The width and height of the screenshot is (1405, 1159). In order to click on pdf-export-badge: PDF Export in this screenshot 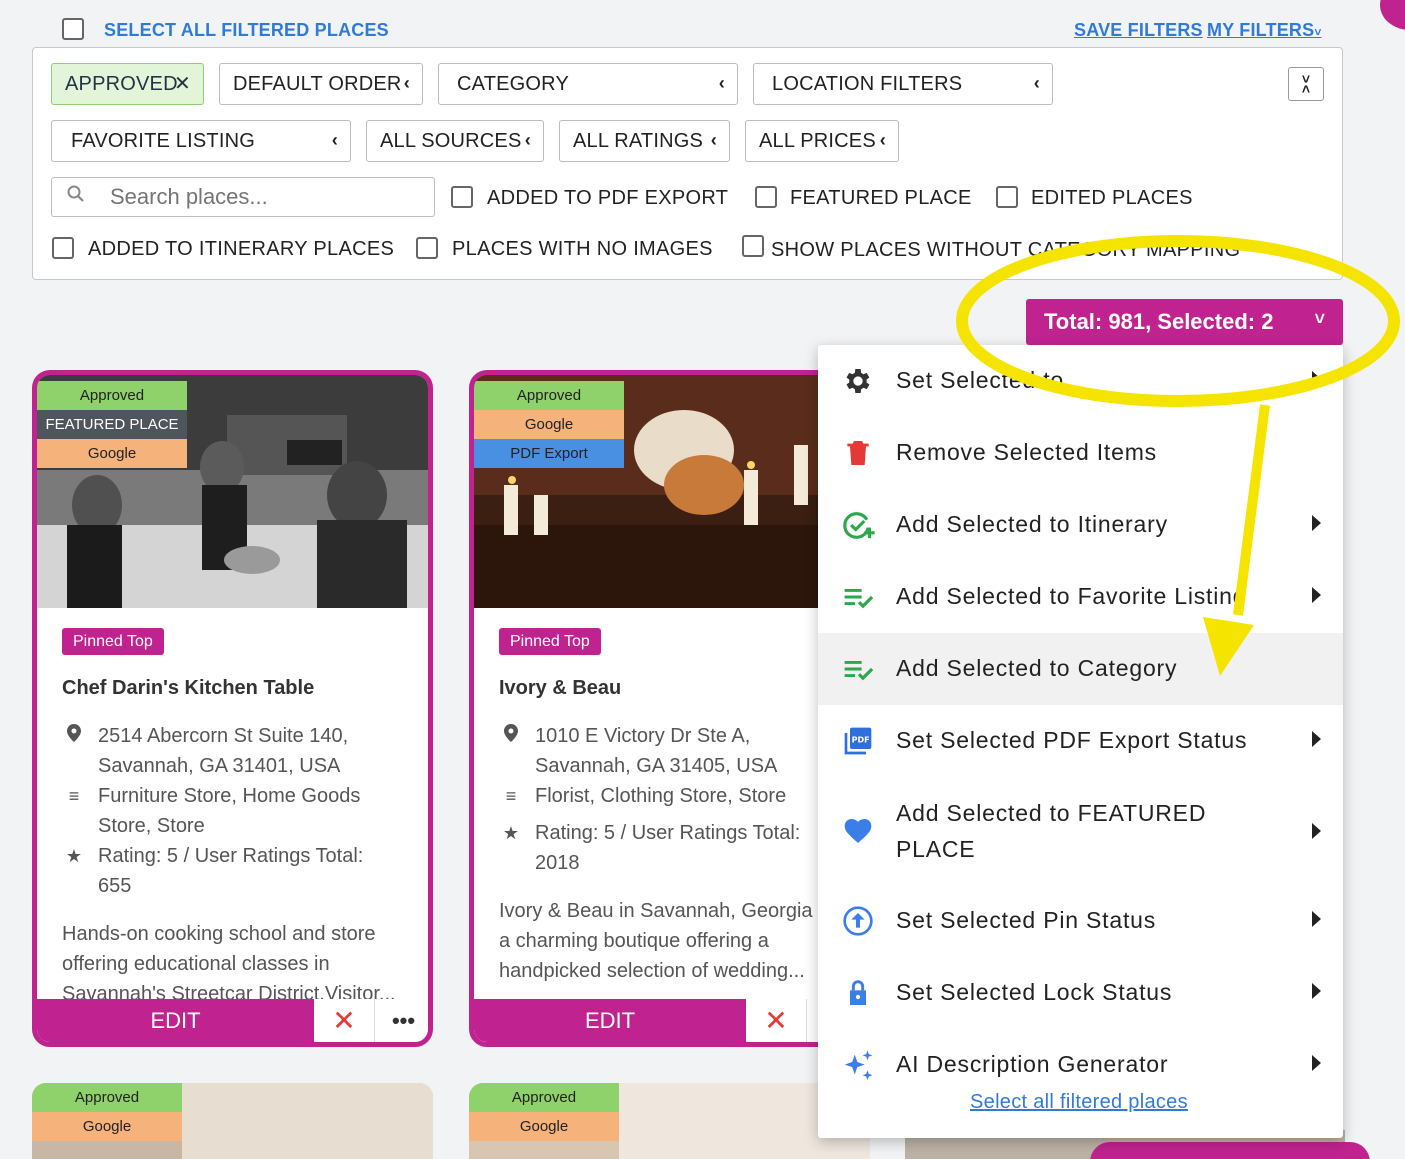, I will do `click(549, 453)`.